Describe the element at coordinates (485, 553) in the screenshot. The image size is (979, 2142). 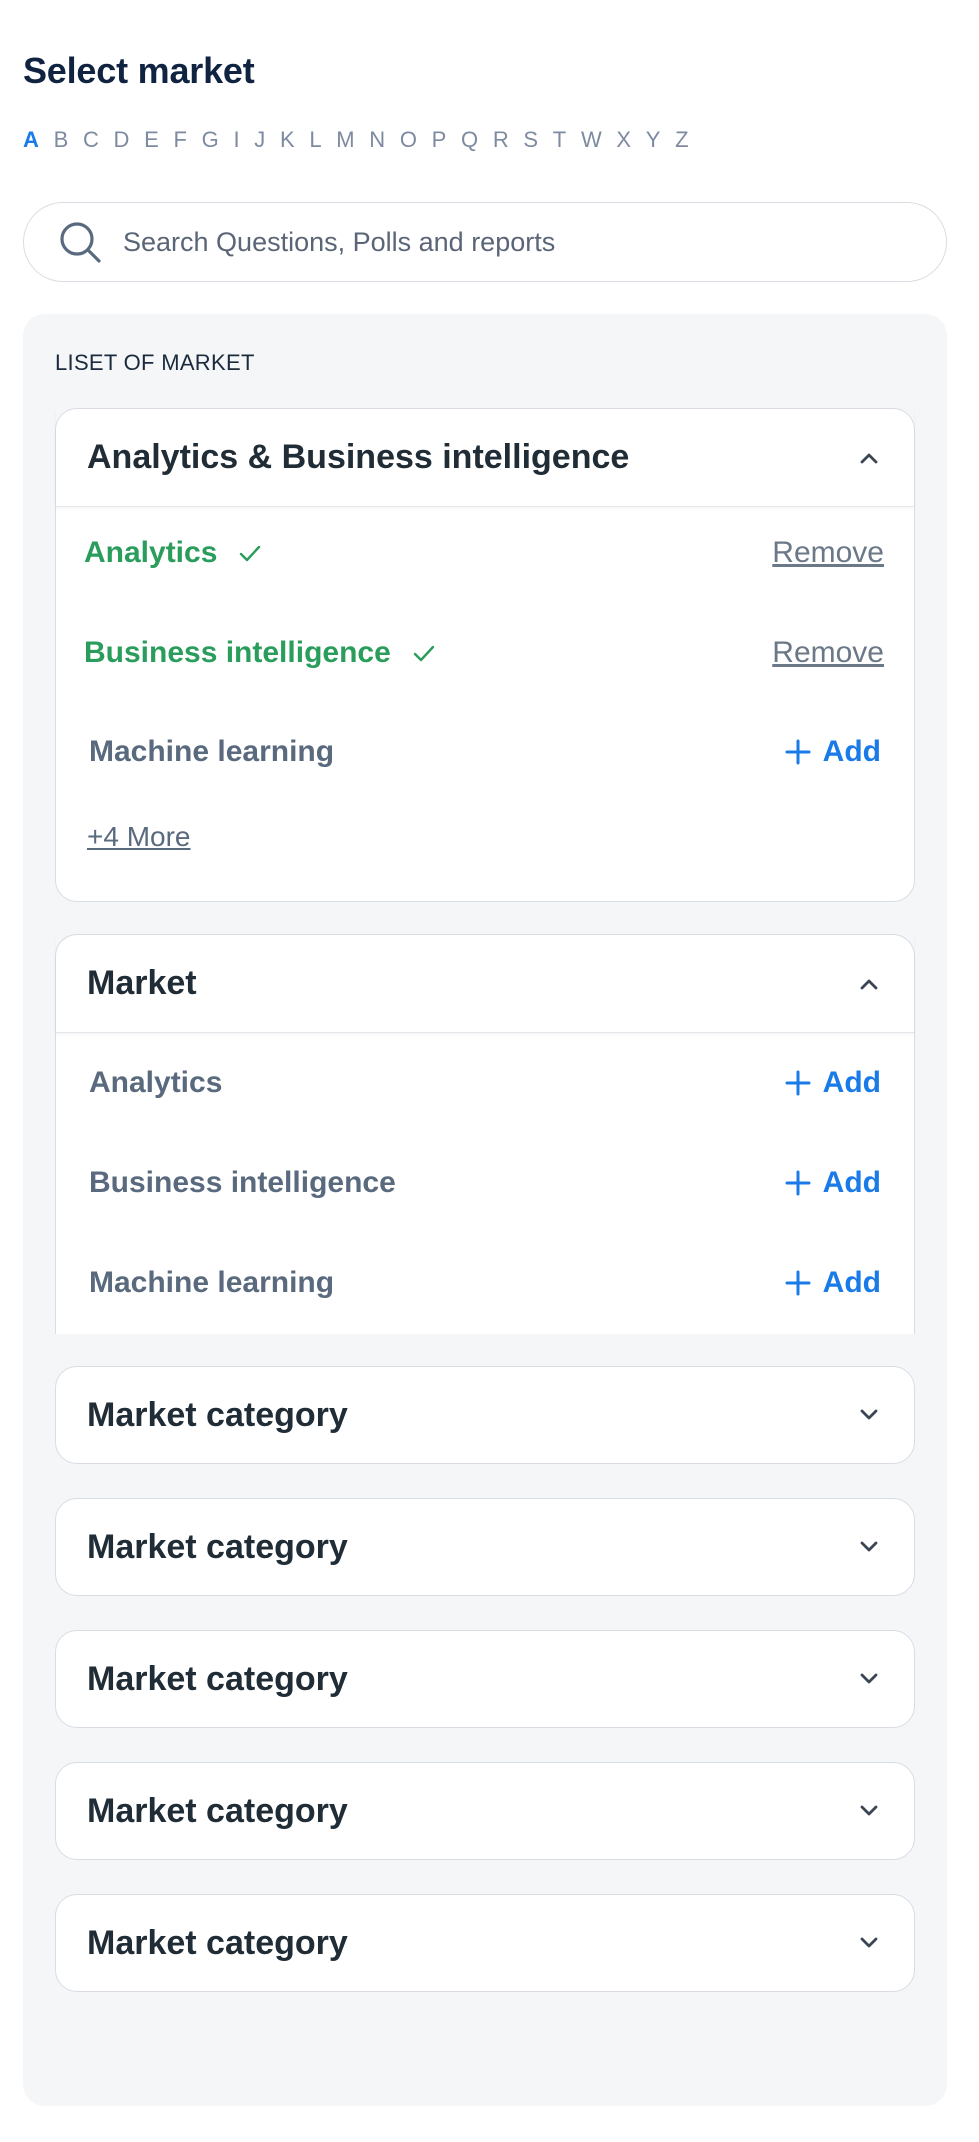
I see `list-item: Analytics Remove` at that location.